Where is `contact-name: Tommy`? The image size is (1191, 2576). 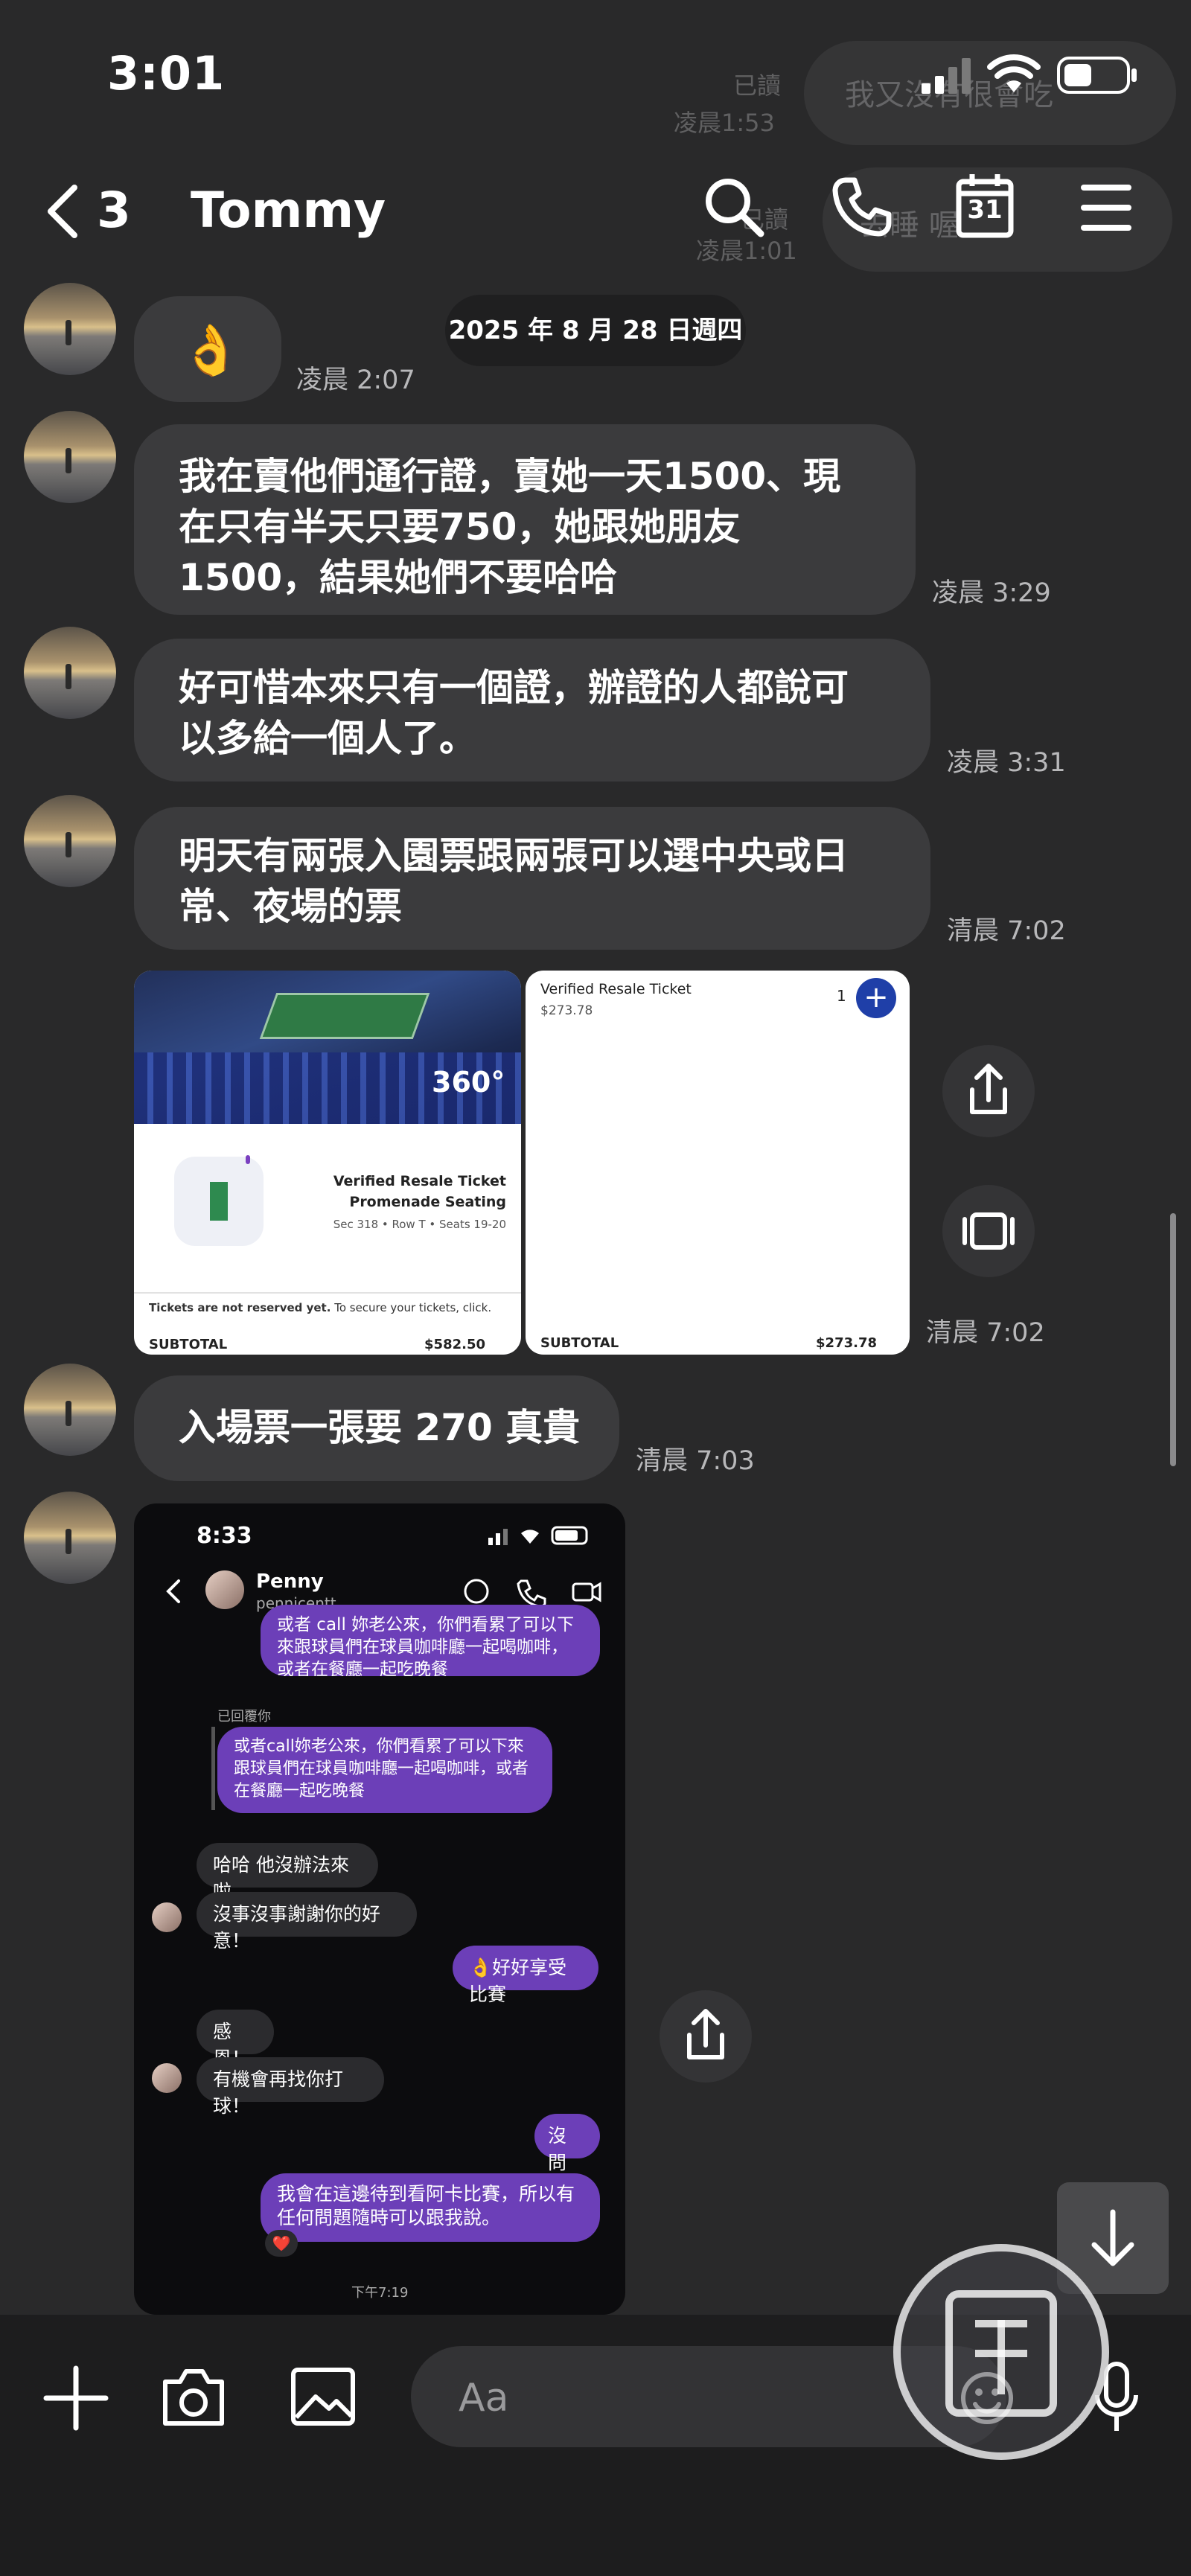 contact-name: Tommy is located at coordinates (288, 210).